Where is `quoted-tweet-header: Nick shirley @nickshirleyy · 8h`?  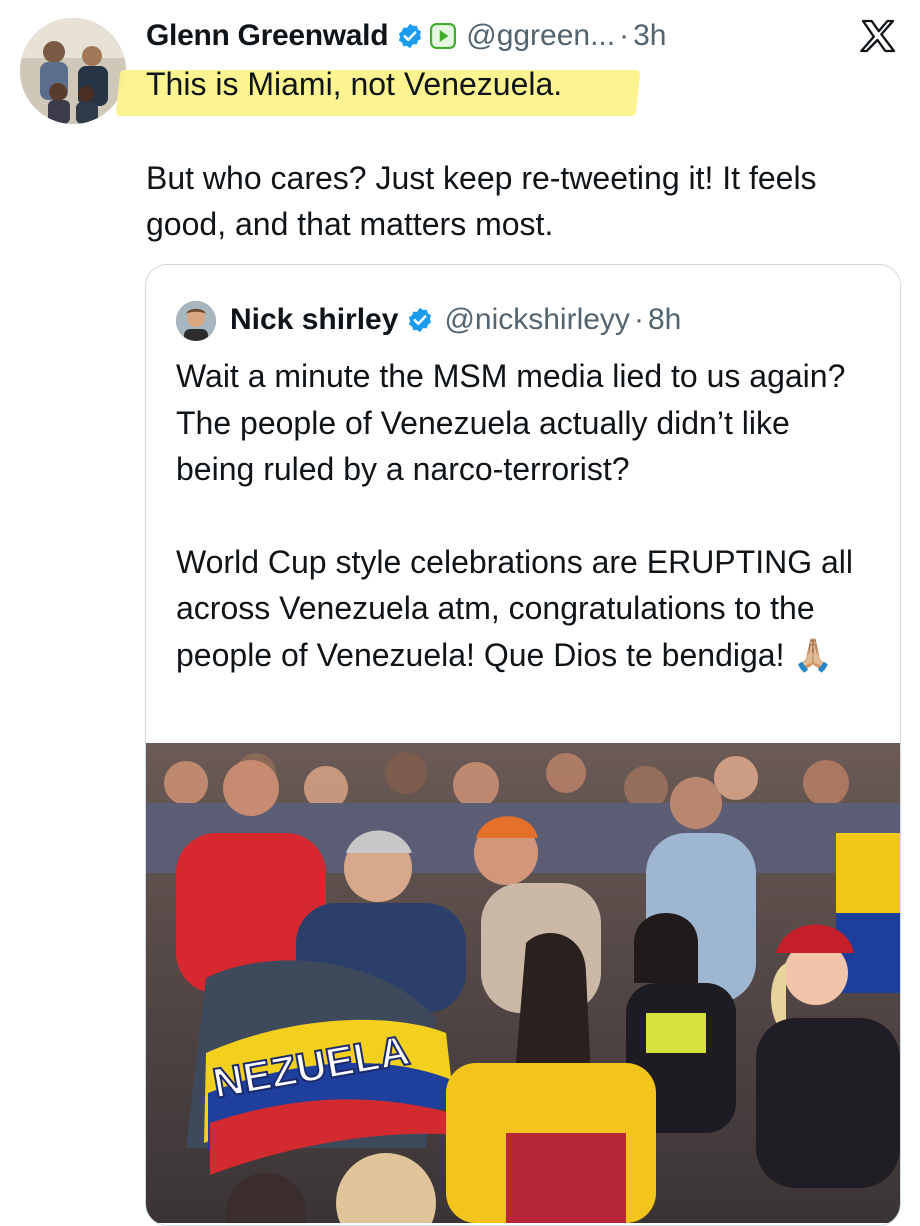 quoted-tweet-header: Nick shirley @nickshirleyy · 8h is located at coordinates (455, 320).